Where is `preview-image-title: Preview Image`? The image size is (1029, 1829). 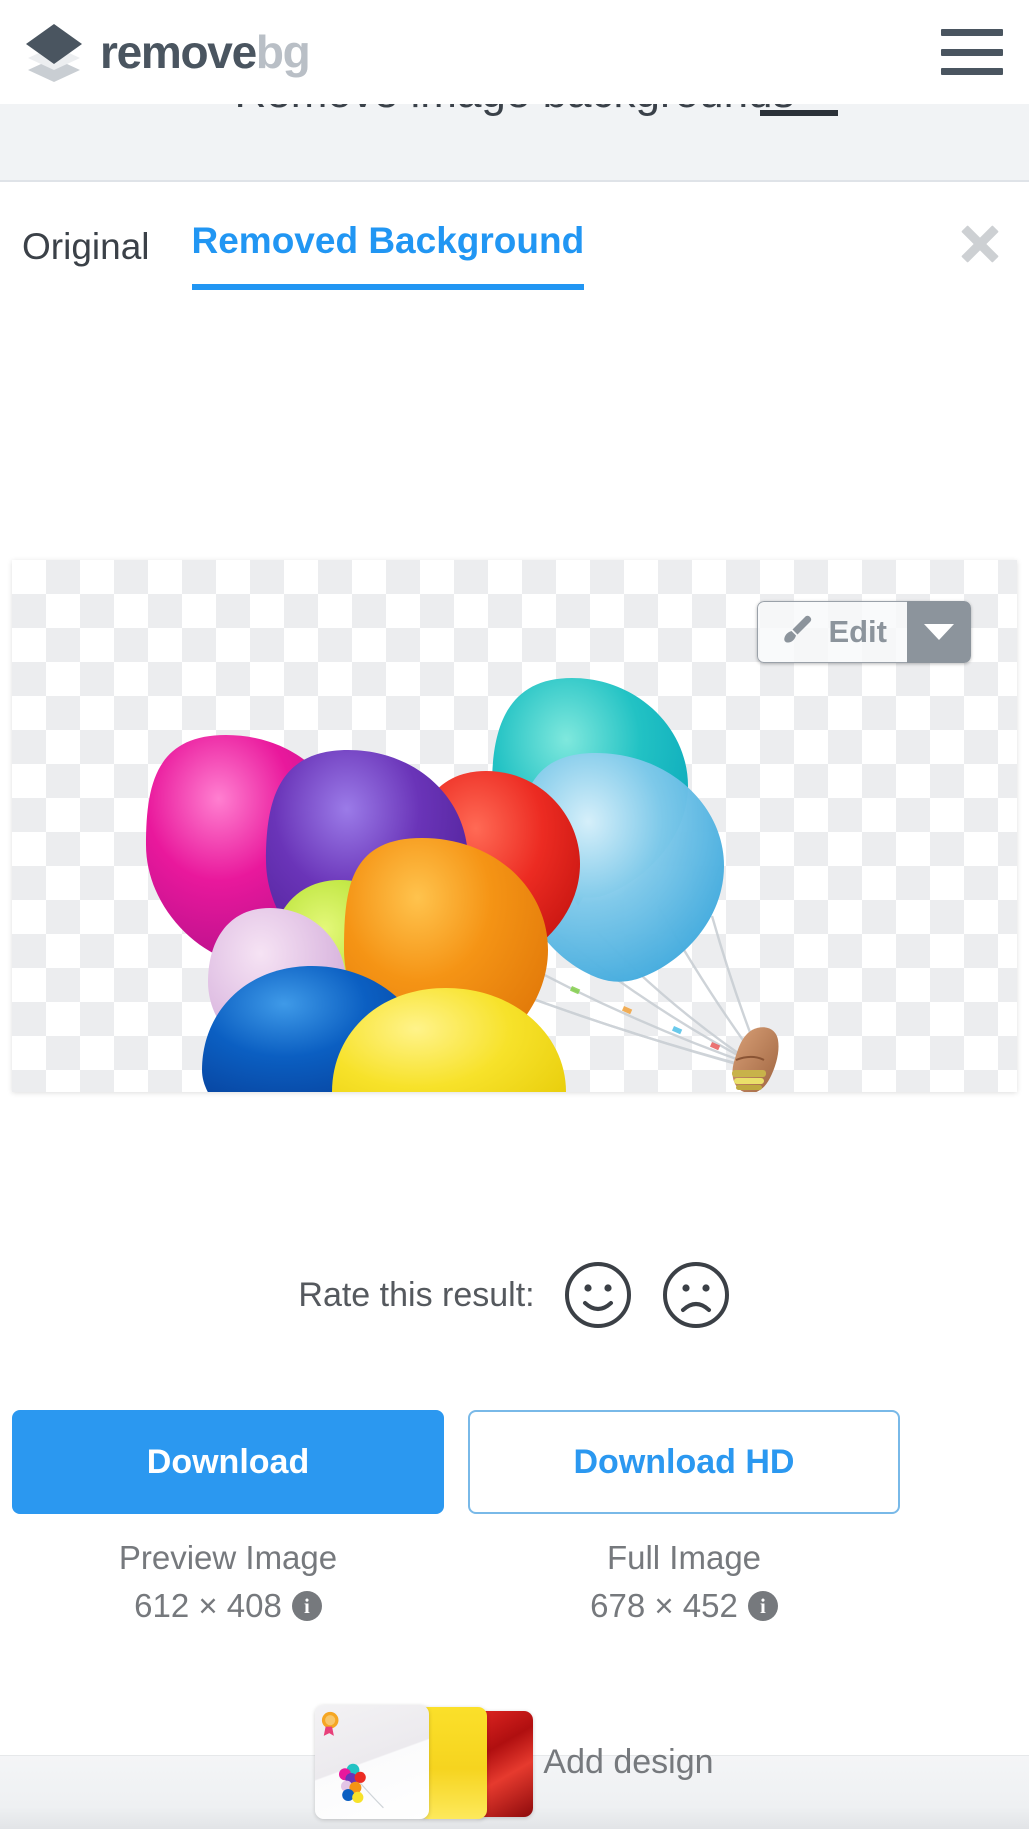 preview-image-title: Preview Image is located at coordinates (228, 1557).